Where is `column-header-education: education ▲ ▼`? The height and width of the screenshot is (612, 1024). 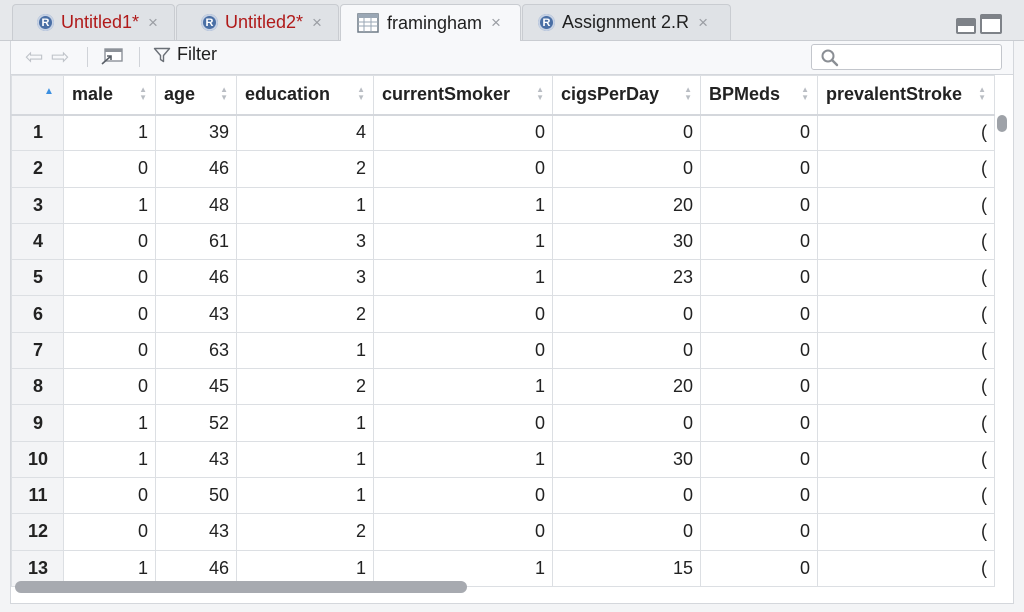 column-header-education: education ▲ ▼ is located at coordinates (305, 95).